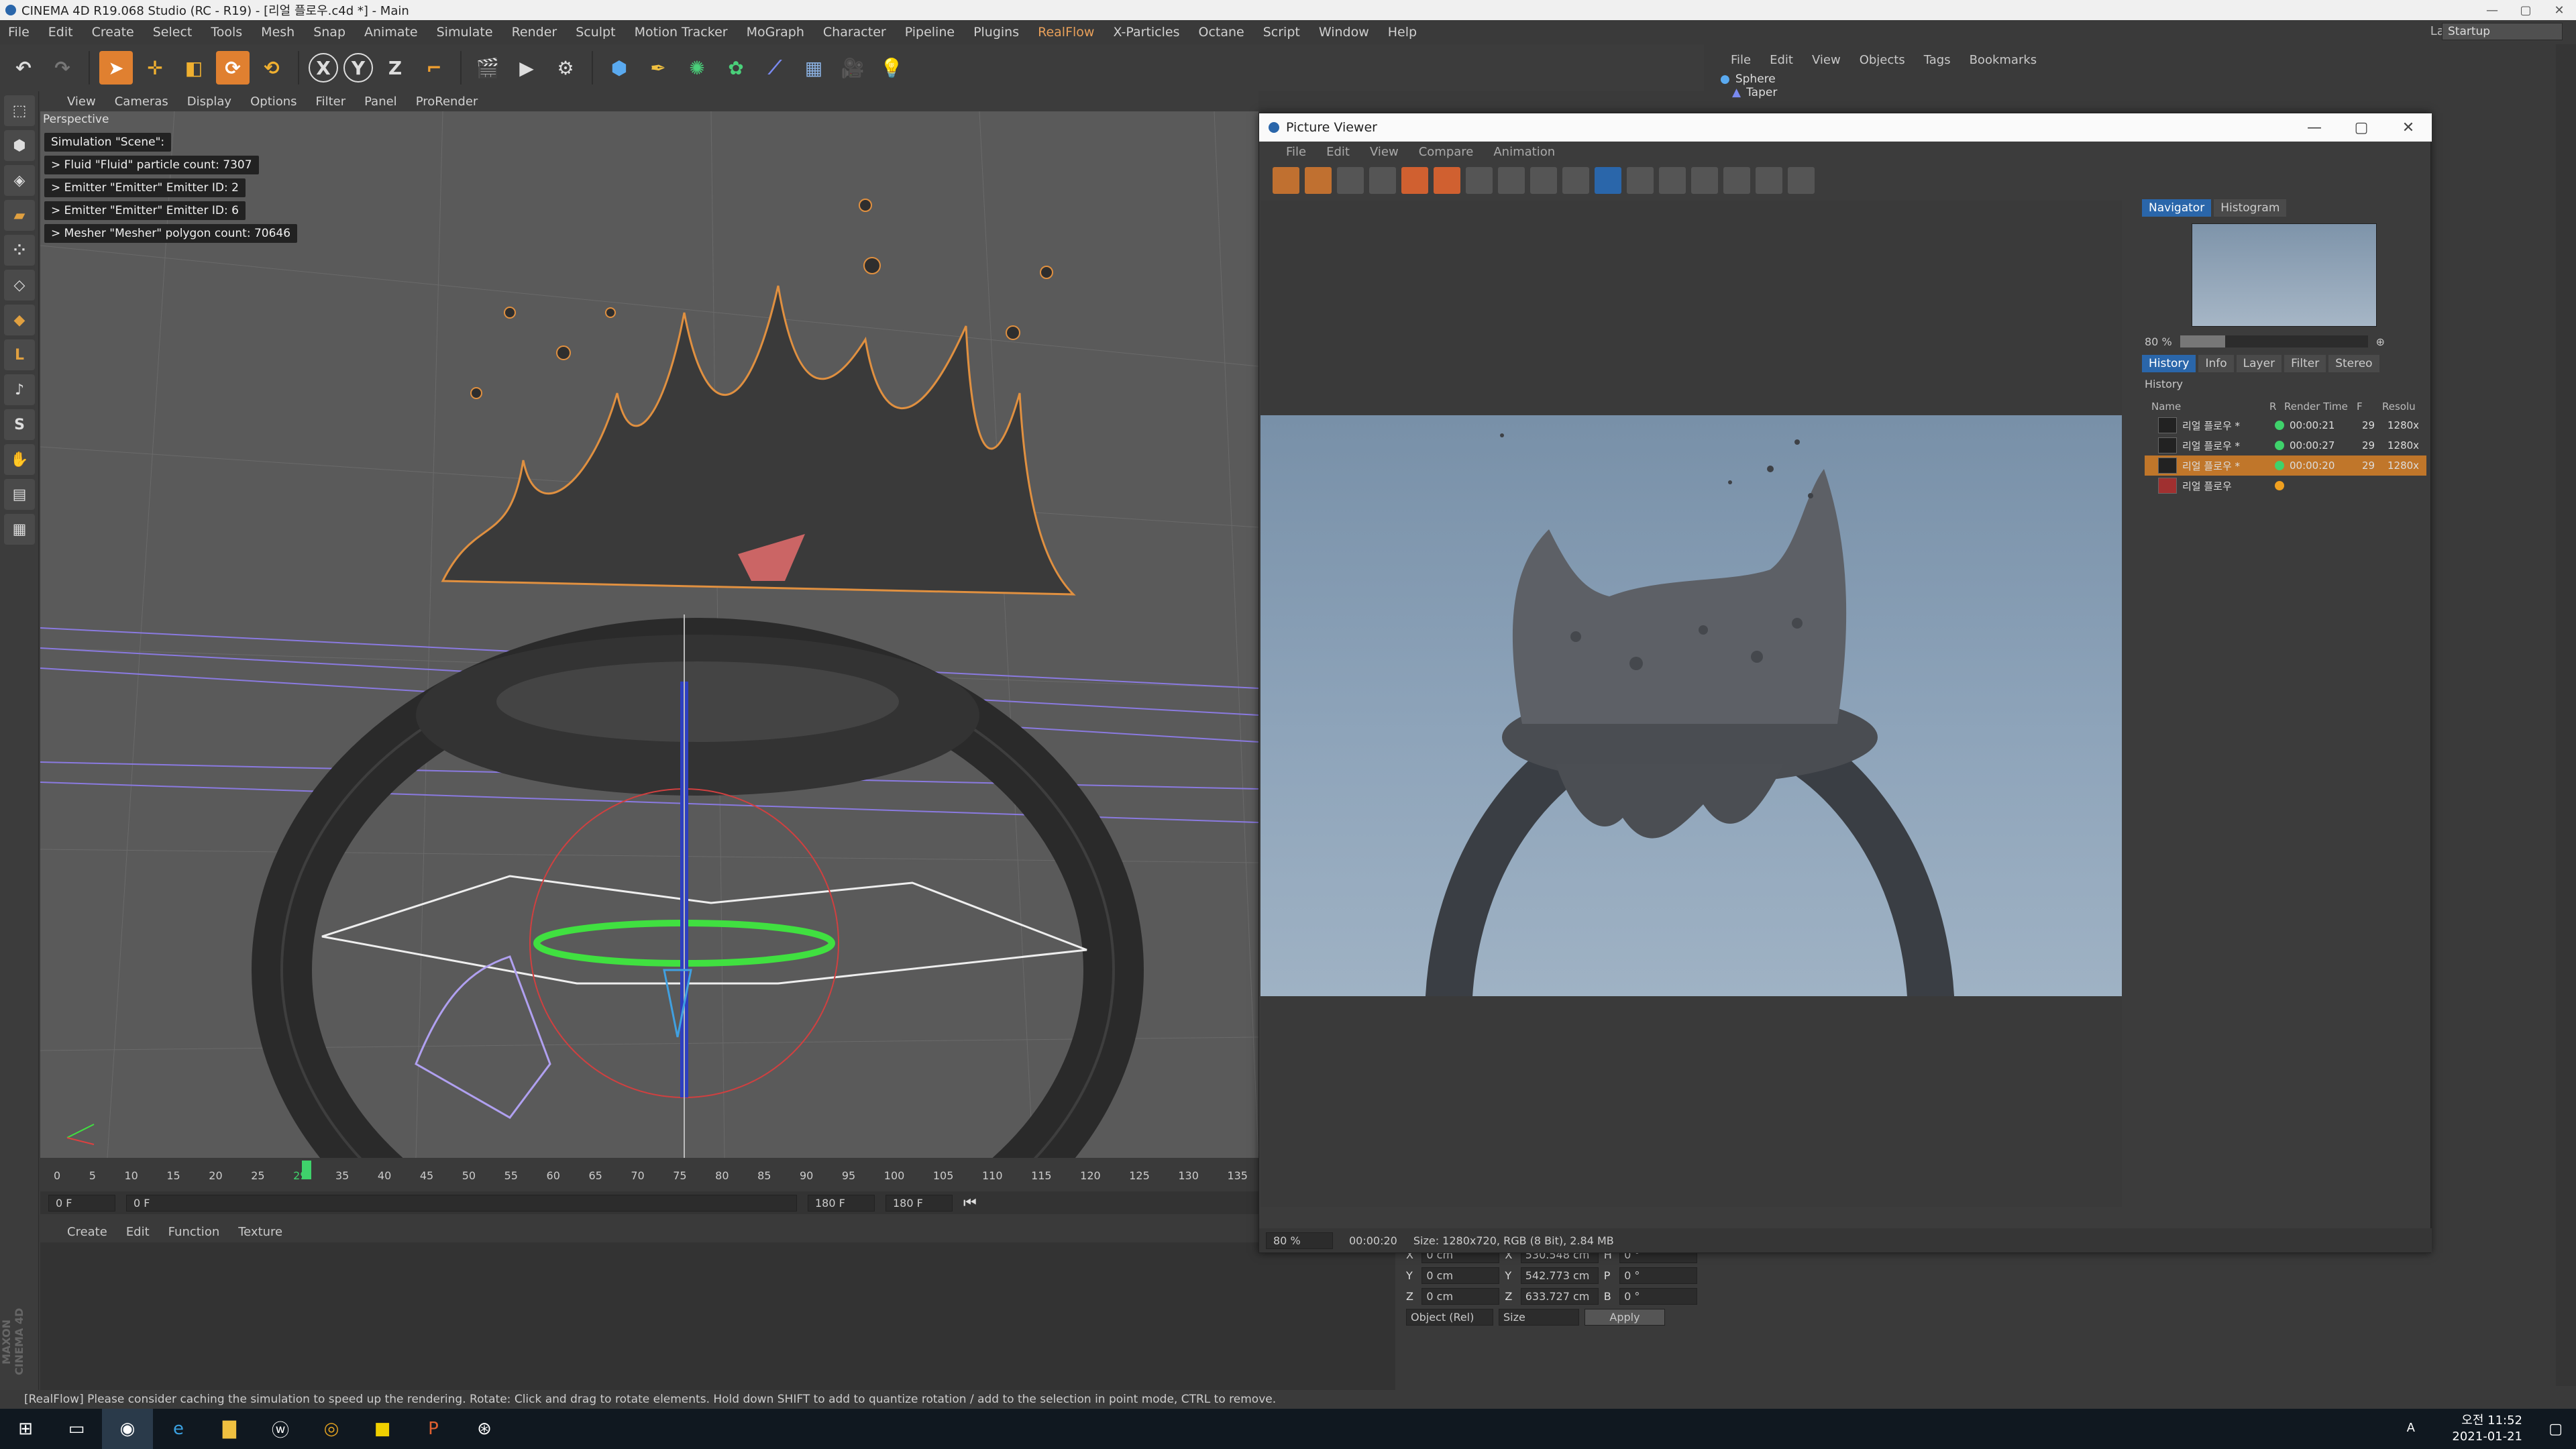 The image size is (2576, 1449). What do you see at coordinates (19, 145) in the screenshot?
I see `model-mode-icon: ⬢` at bounding box center [19, 145].